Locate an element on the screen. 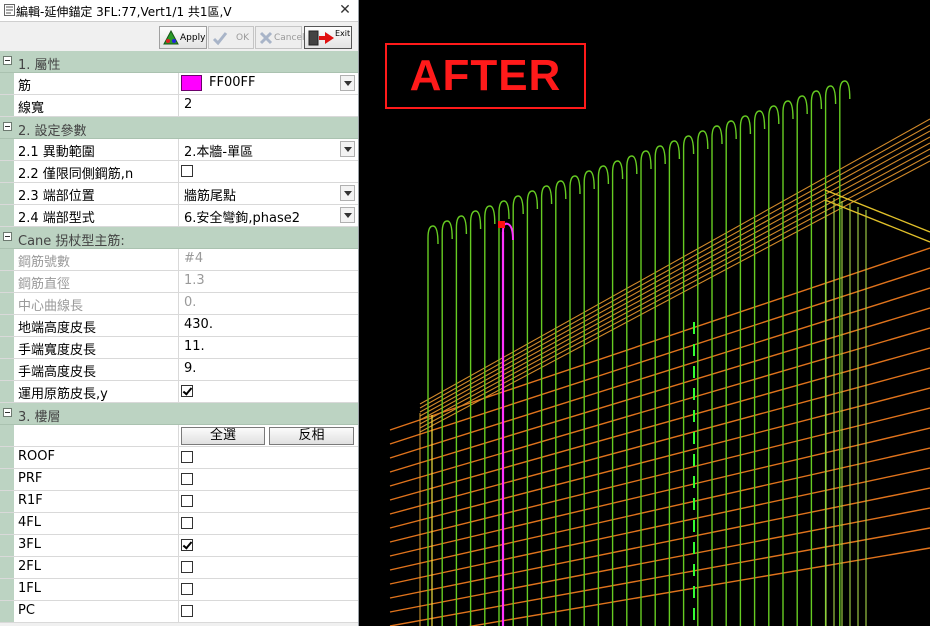 Image resolution: width=930 pixels, height=626 pixels. apply-button: Apply is located at coordinates (183, 37).